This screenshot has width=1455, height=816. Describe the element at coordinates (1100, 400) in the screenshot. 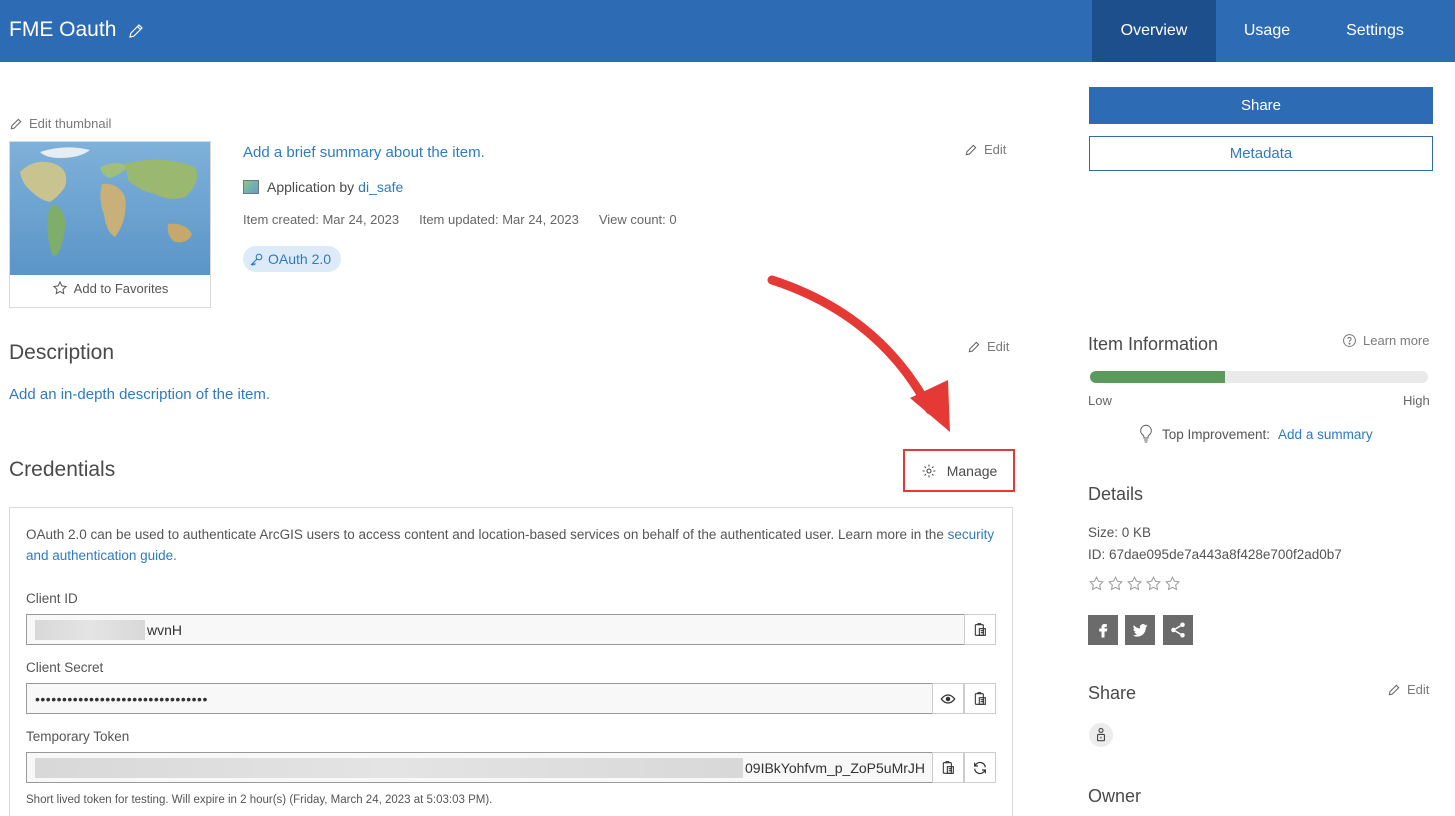

I see `progress-low-label: Low` at that location.